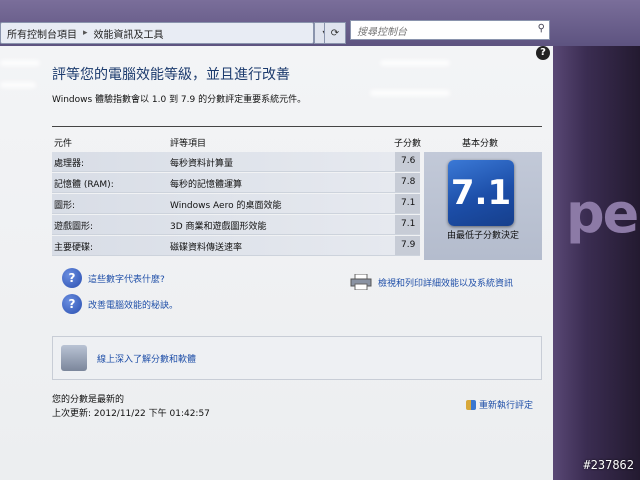  I want to click on learn-more-label: 線上深入了解分數和軟體, so click(146, 358).